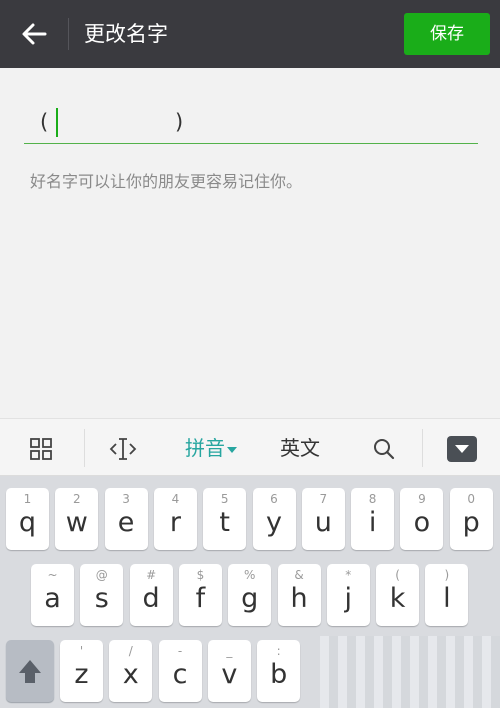 The image size is (500, 708). I want to click on grid-menu-icon, so click(41, 448).